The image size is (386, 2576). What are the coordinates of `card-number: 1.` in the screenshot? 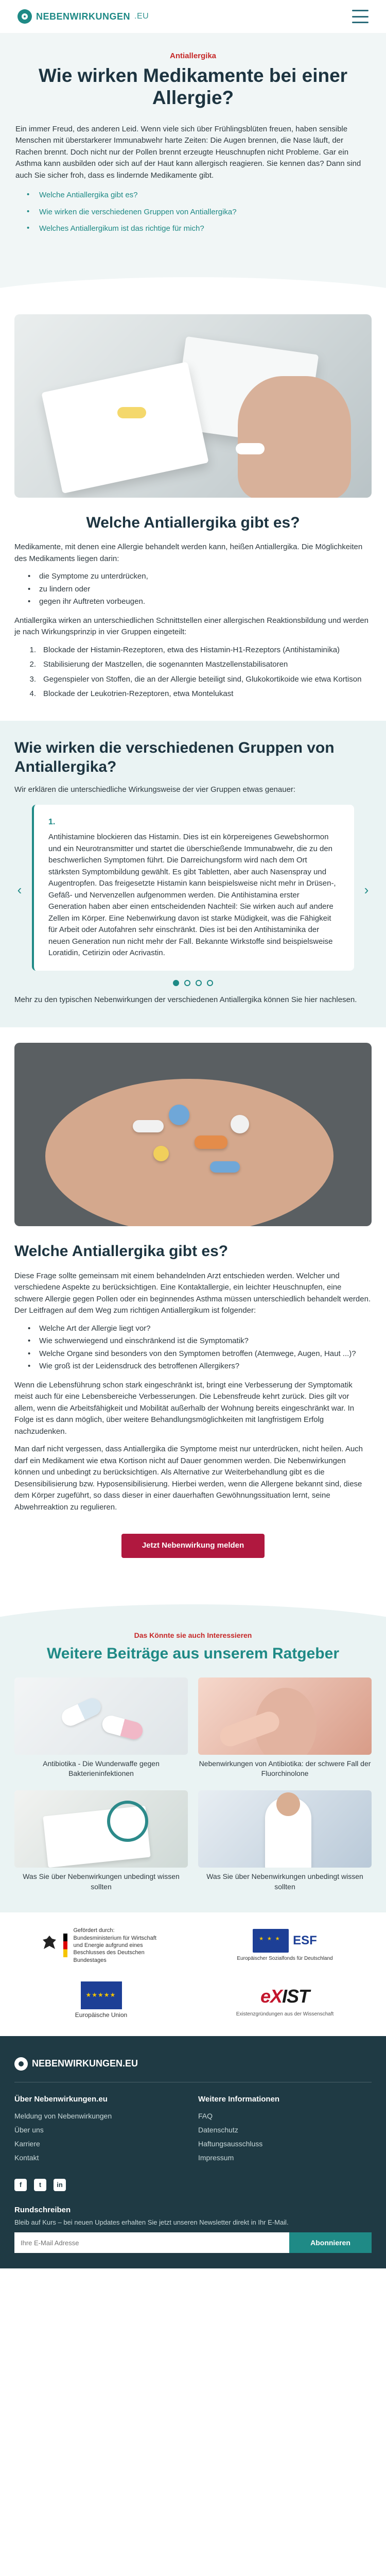 It's located at (52, 823).